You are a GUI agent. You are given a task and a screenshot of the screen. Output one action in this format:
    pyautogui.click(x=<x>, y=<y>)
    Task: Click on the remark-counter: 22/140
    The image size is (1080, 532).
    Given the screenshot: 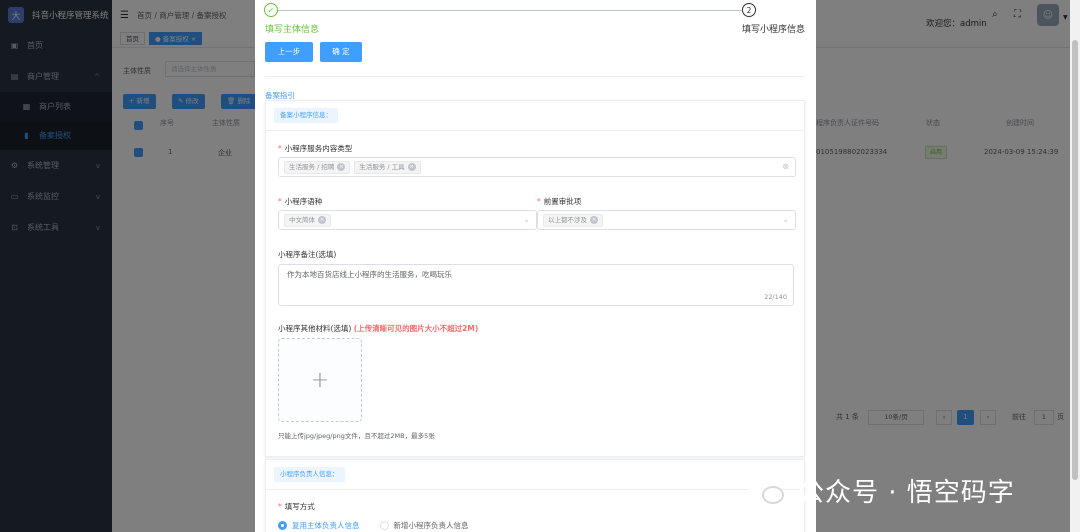 What is the action you would take?
    pyautogui.click(x=775, y=297)
    